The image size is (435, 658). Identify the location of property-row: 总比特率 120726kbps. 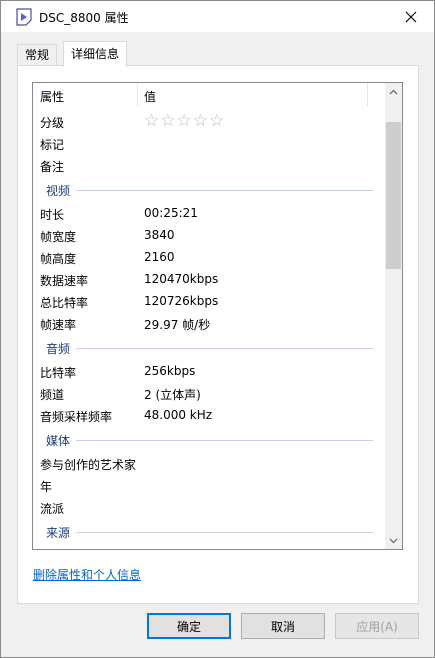
(208, 302).